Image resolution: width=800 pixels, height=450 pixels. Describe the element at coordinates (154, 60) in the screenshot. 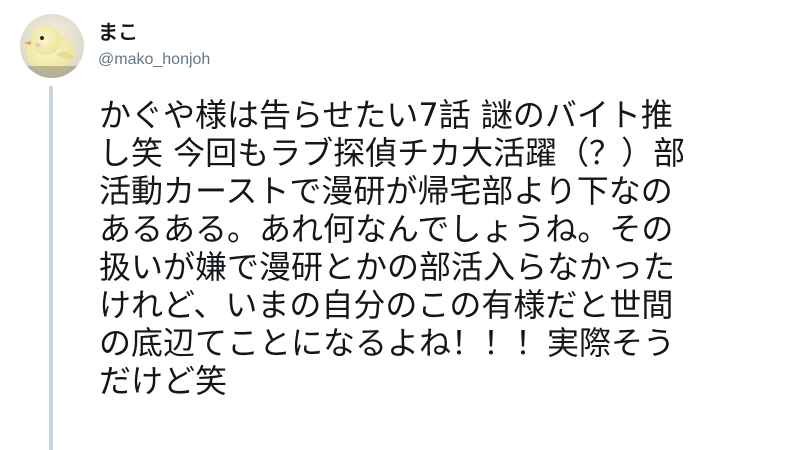

I see `user-handle: @mako_honjoh` at that location.